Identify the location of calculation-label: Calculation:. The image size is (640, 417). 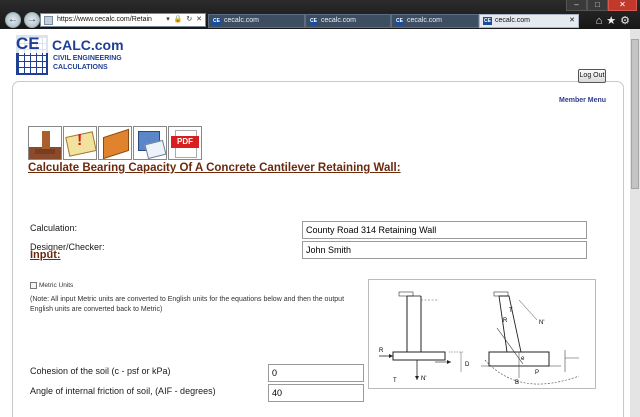
(54, 228).